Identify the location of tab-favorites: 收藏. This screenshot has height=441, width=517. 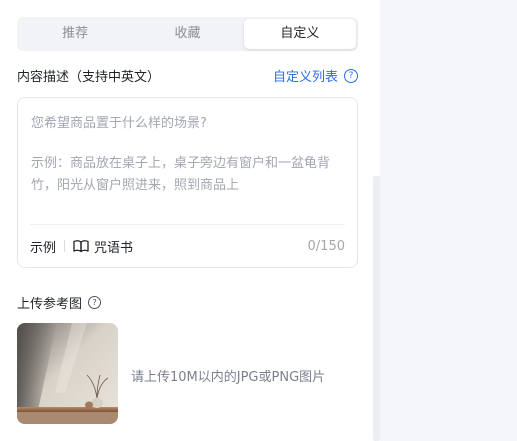
(187, 34).